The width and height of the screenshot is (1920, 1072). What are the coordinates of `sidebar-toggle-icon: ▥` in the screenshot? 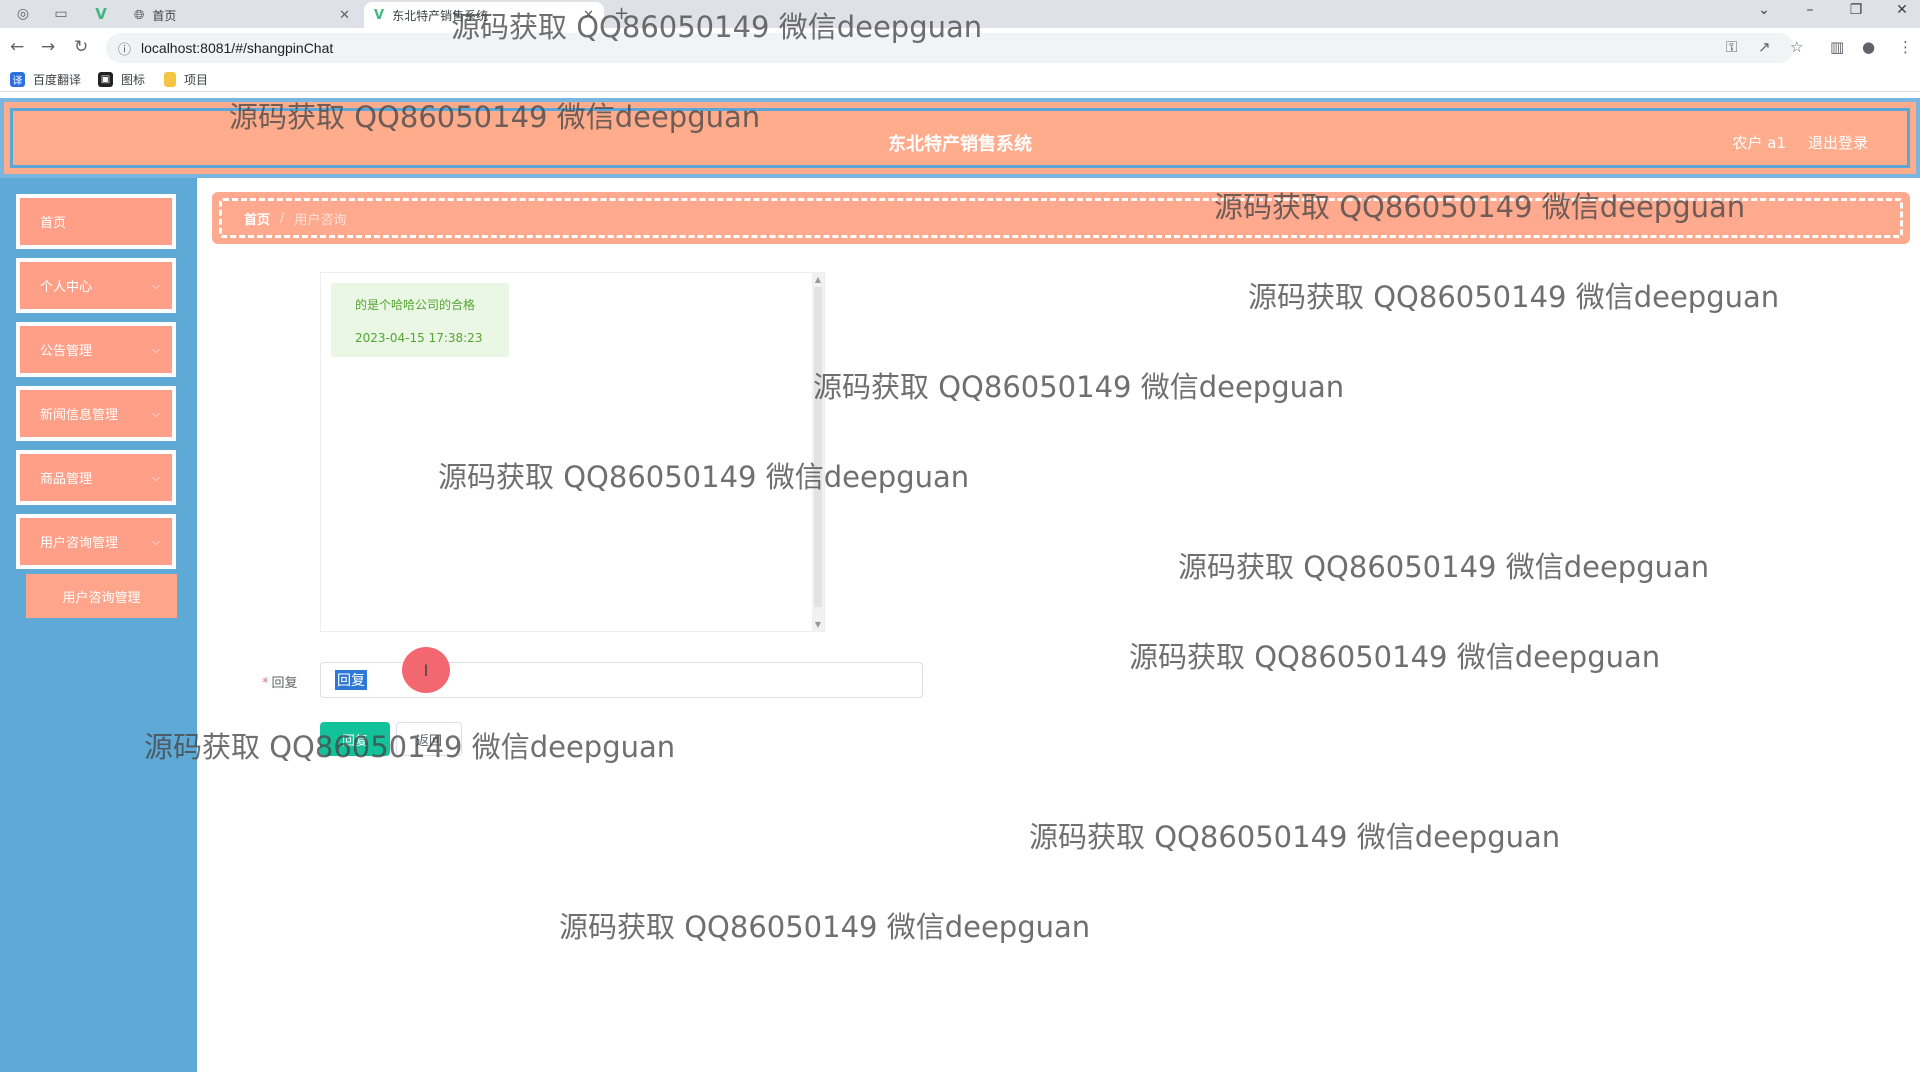 It's located at (1837, 47).